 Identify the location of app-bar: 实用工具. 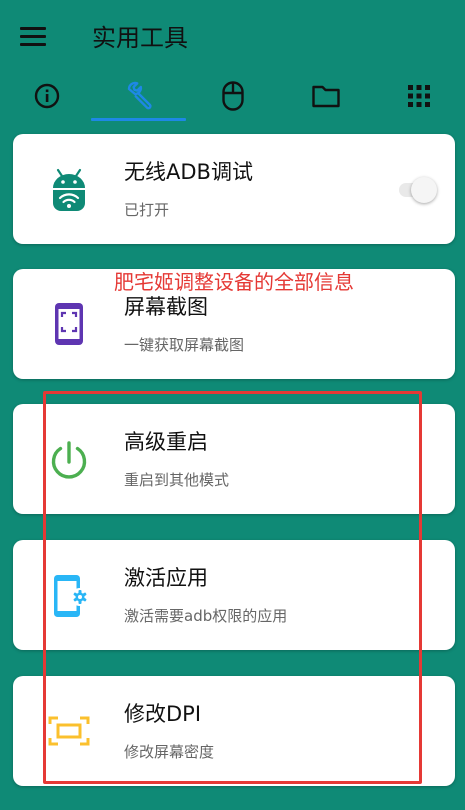
(232, 35).